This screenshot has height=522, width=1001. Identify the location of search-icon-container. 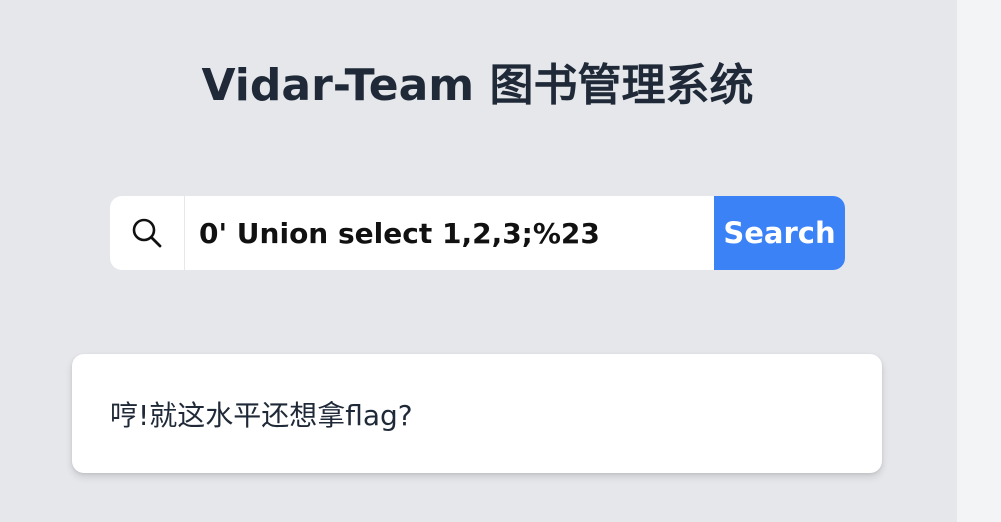
(147, 233).